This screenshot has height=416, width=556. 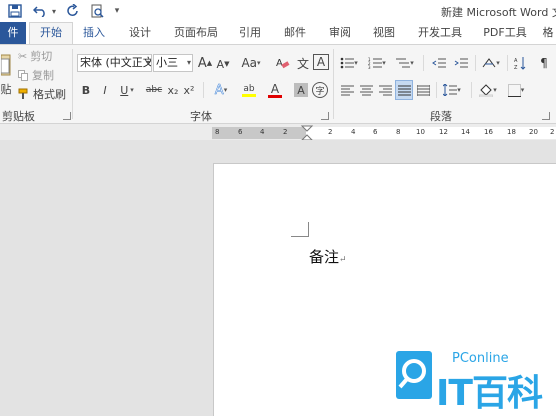 What do you see at coordinates (189, 90) in the screenshot?
I see `superscript-button: x²` at bounding box center [189, 90].